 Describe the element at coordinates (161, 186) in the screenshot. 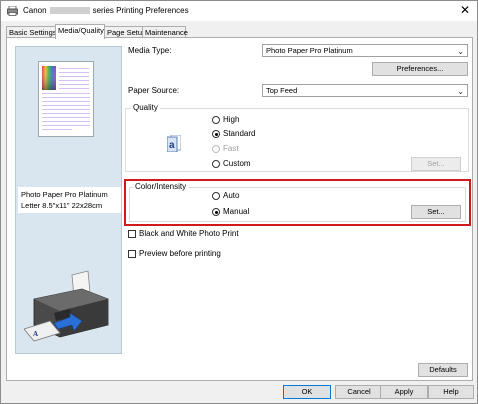

I see `color-intensity-group-title: Color/Intensity` at that location.